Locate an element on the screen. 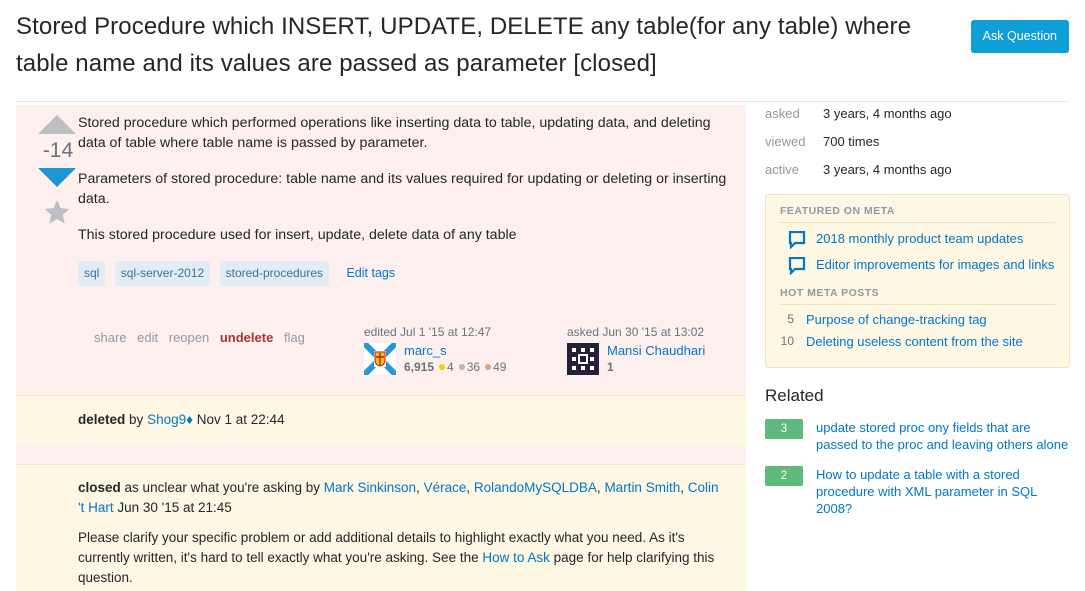 This screenshot has width=1085, height=591. stat-active-label: active is located at coordinates (782, 169).